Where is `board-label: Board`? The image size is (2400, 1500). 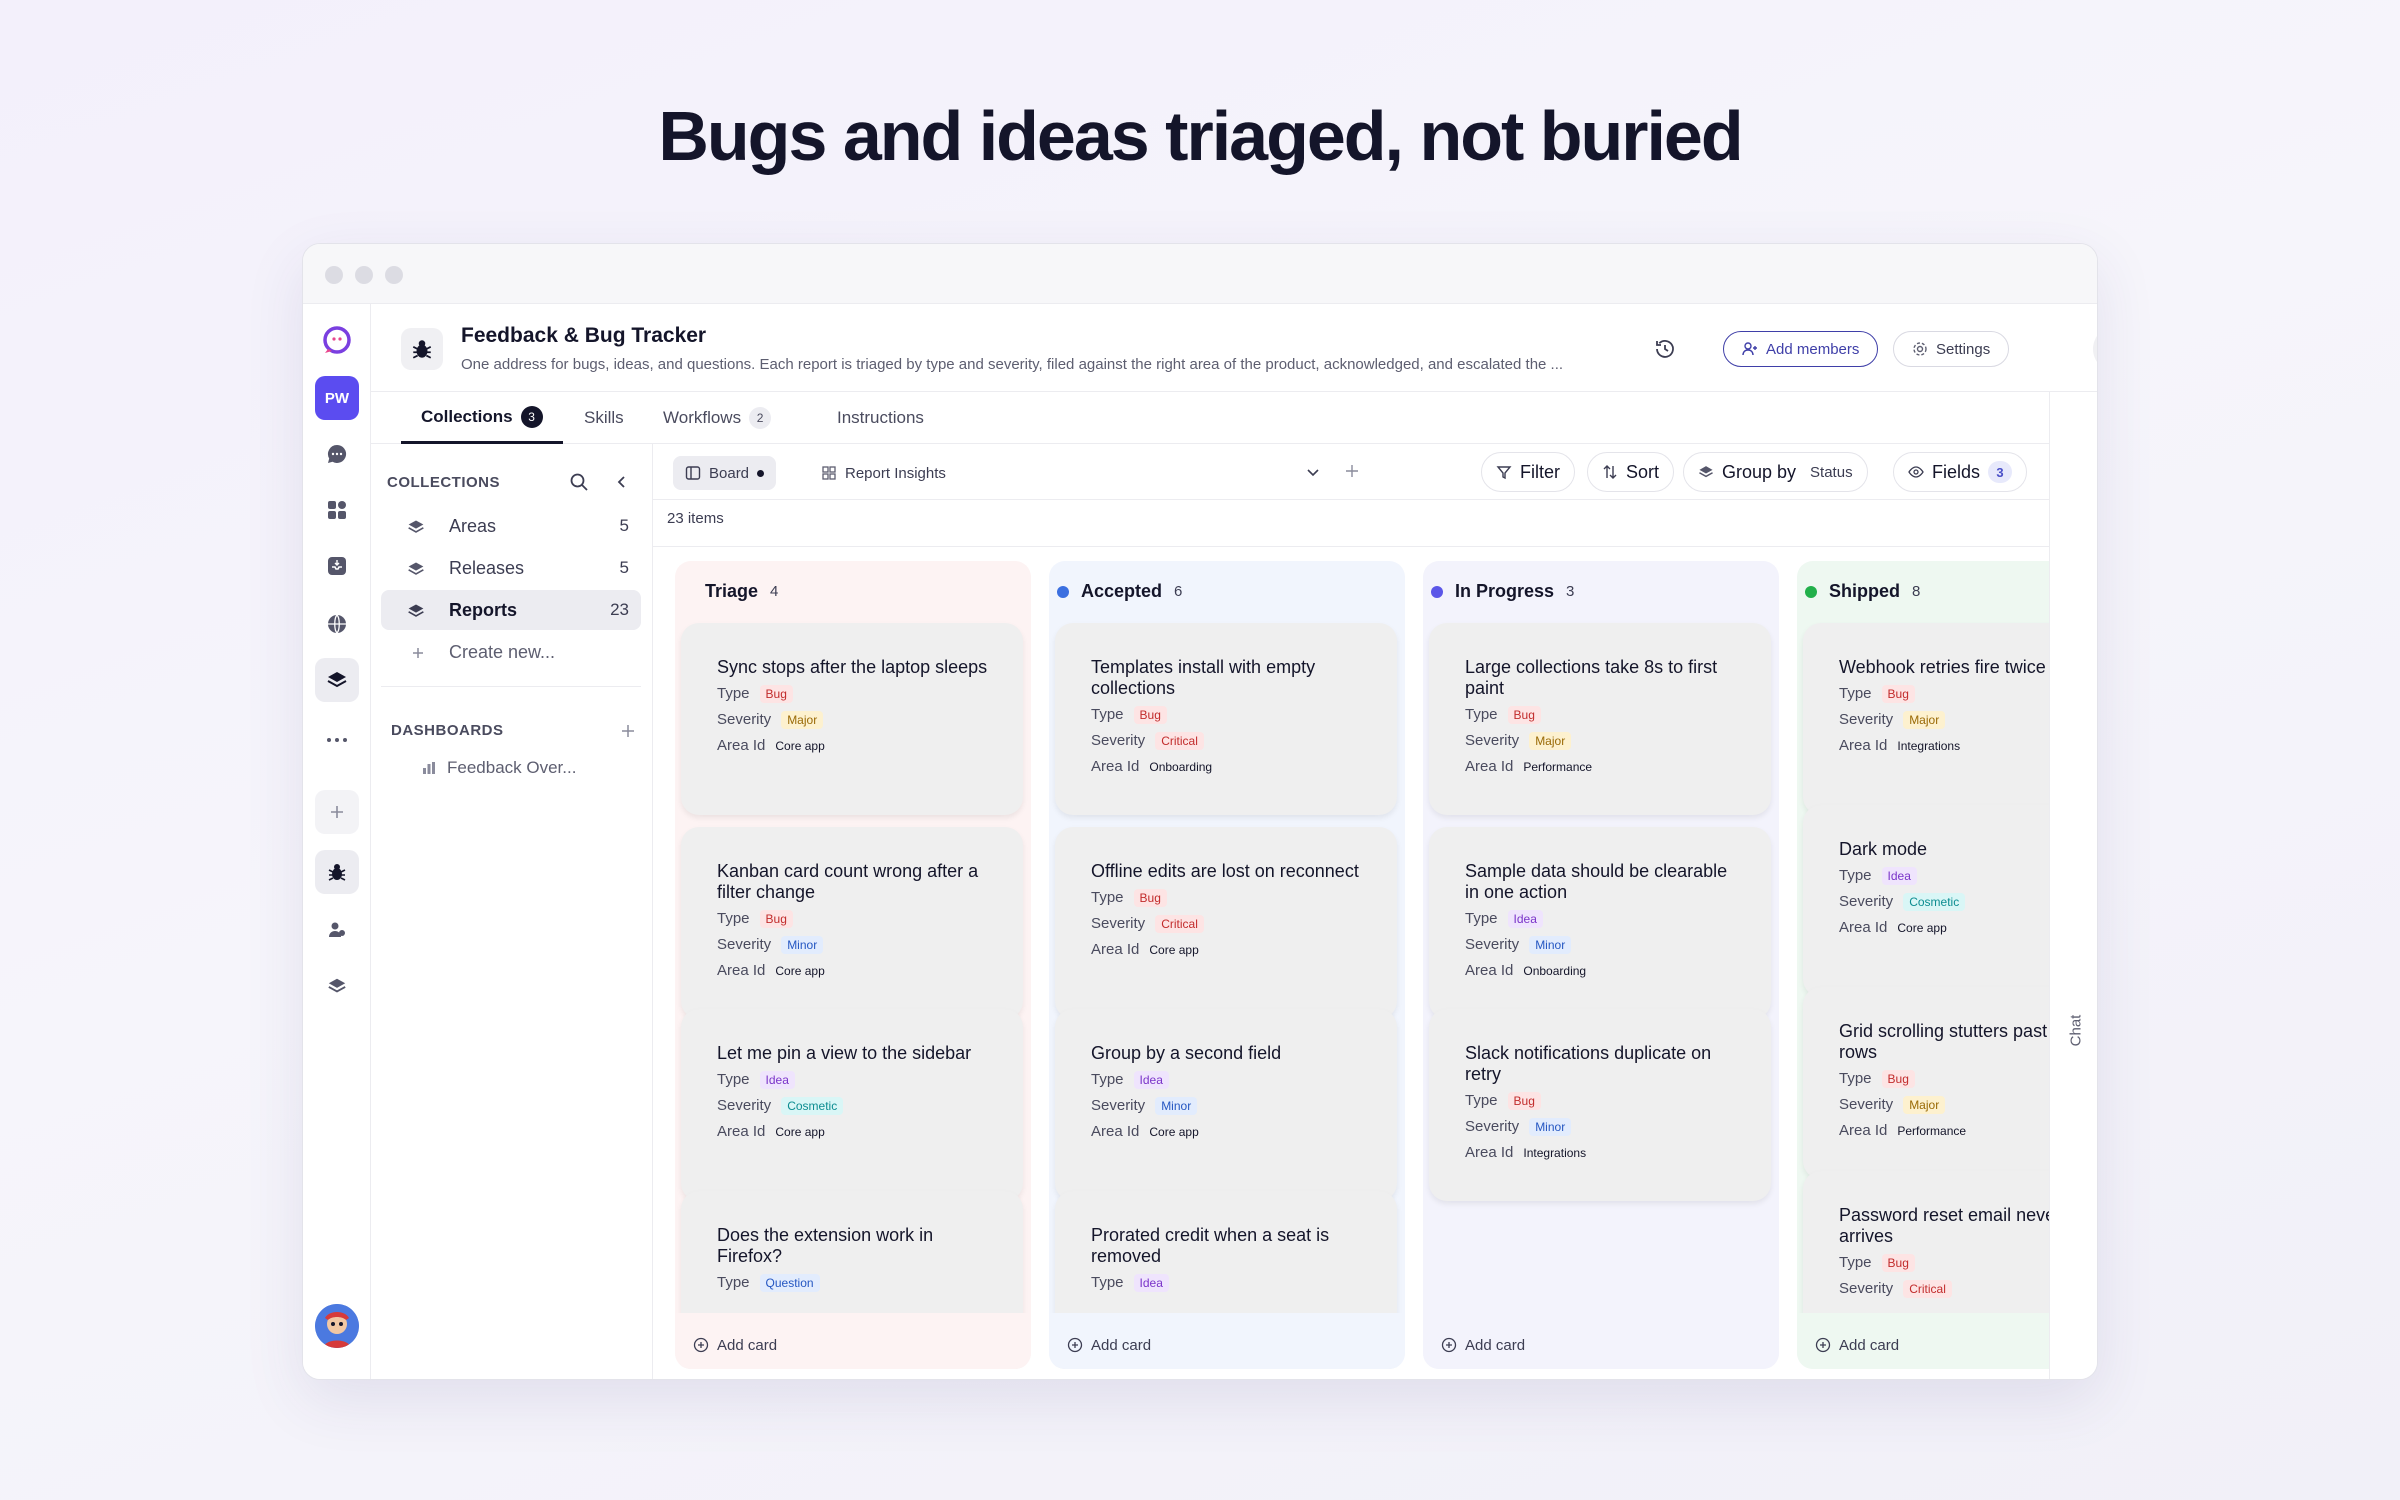
board-label: Board is located at coordinates (729, 473).